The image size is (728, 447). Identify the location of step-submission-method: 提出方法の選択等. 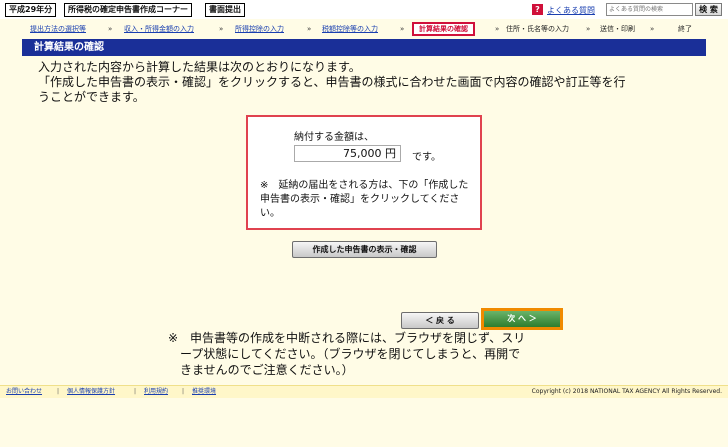
(58, 29).